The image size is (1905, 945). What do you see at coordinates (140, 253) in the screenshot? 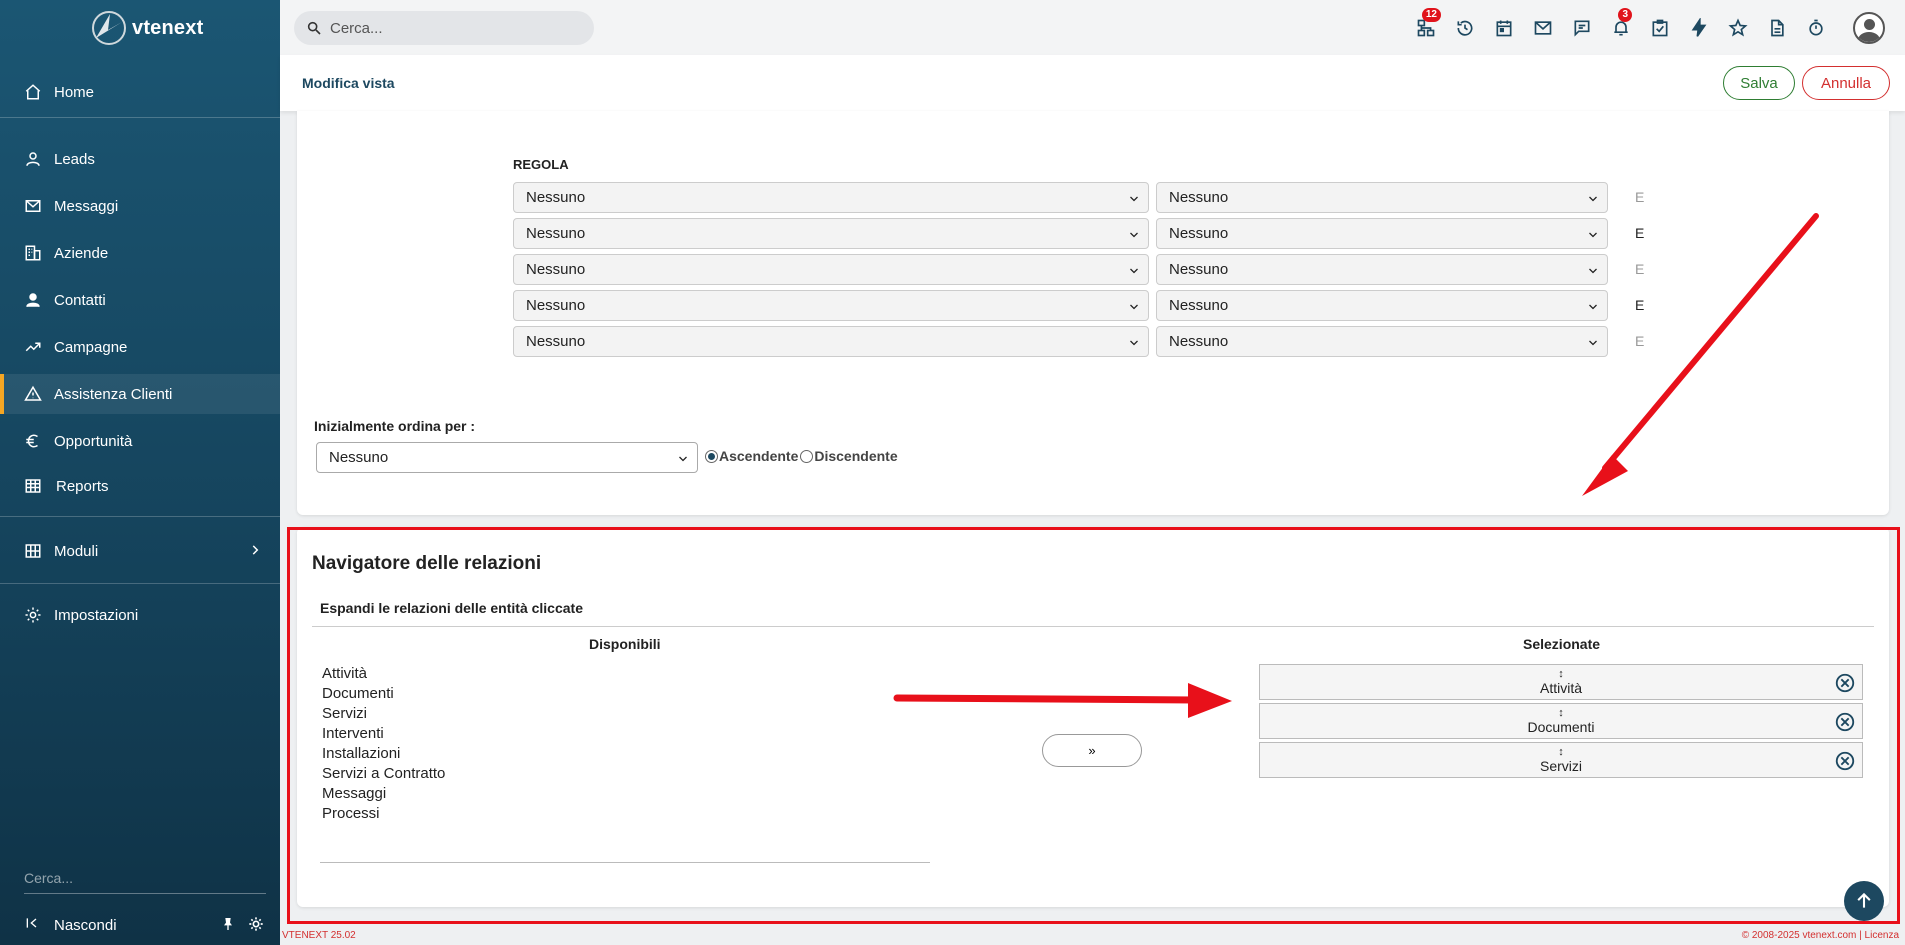
I see `sidebar-item-aziende: Aziende` at bounding box center [140, 253].